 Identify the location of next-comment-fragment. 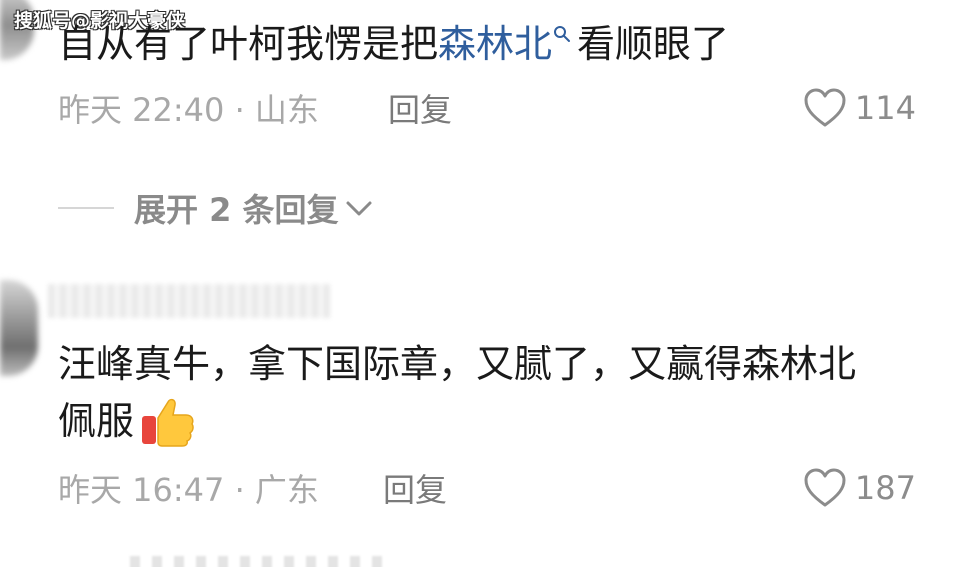
(260, 561).